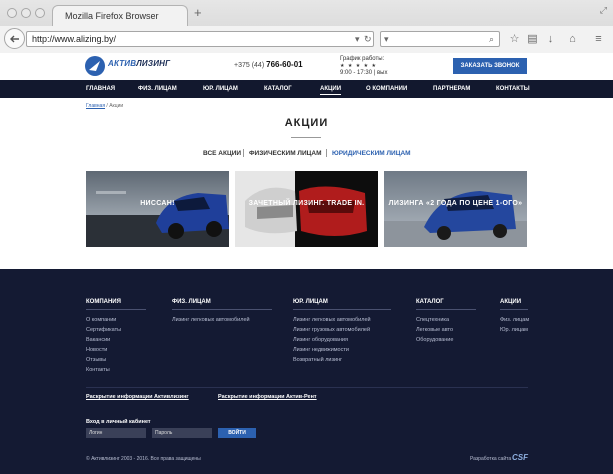 The image size is (613, 474). I want to click on disclosure-link-activleasing: Раскрытие информации Активлизинг, so click(137, 397).